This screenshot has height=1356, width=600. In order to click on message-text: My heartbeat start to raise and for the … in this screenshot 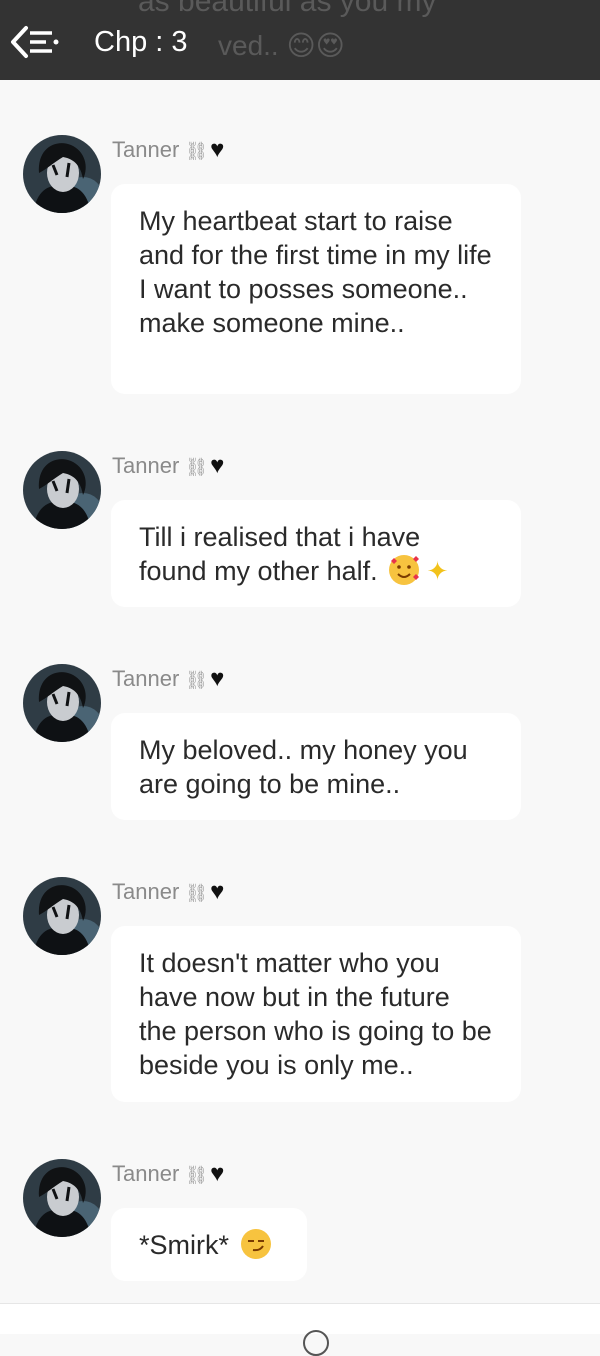, I will do `click(315, 272)`.